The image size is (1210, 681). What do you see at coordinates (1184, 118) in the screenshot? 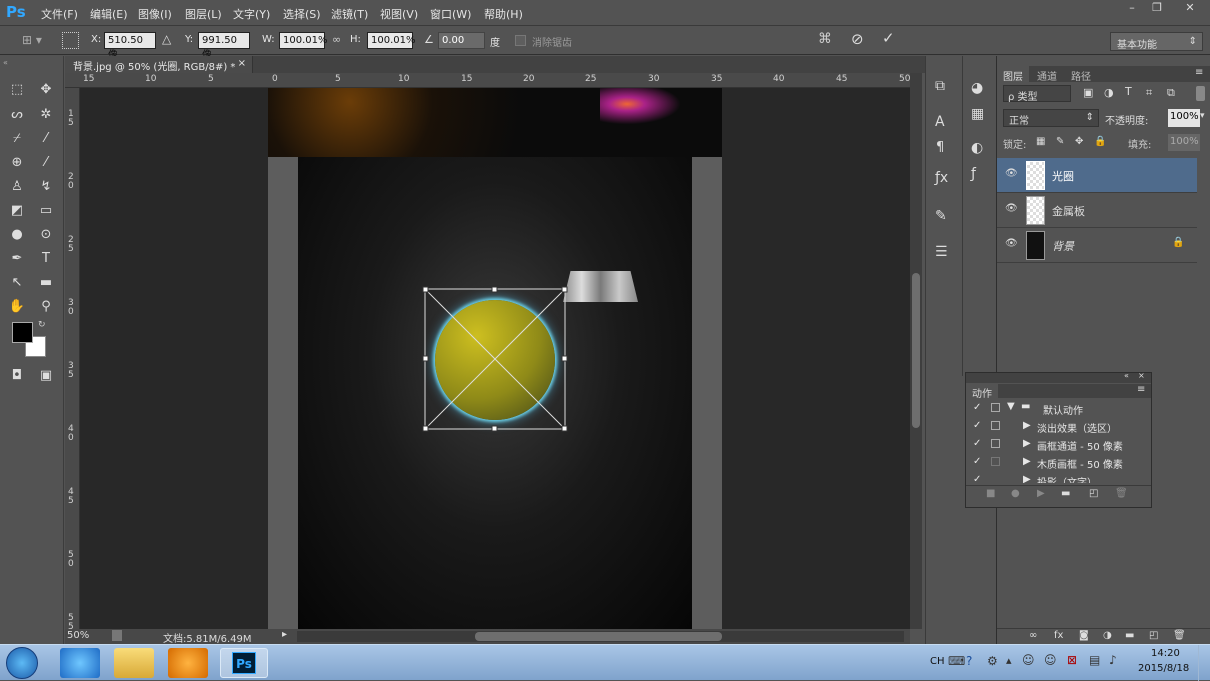
I see `opacity-input: 100%` at bounding box center [1184, 118].